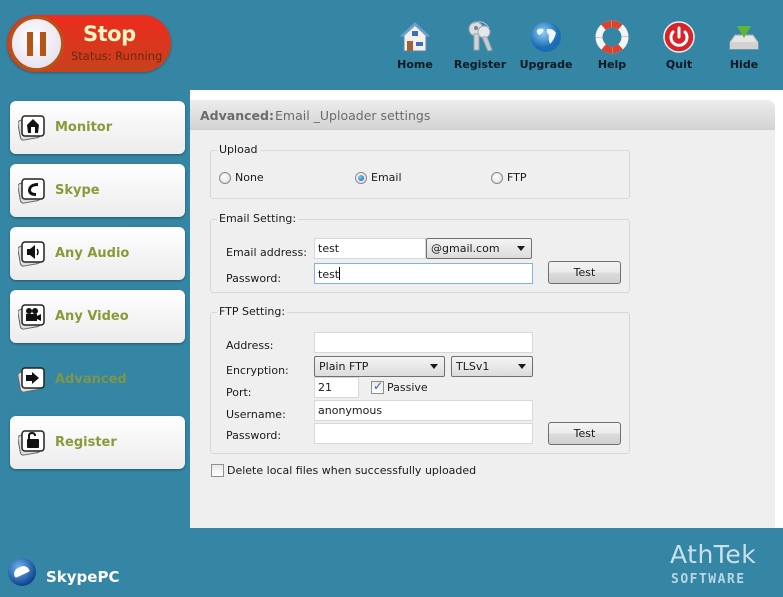 This screenshot has width=783, height=597. I want to click on sidebar-item-label: Any Video, so click(92, 316).